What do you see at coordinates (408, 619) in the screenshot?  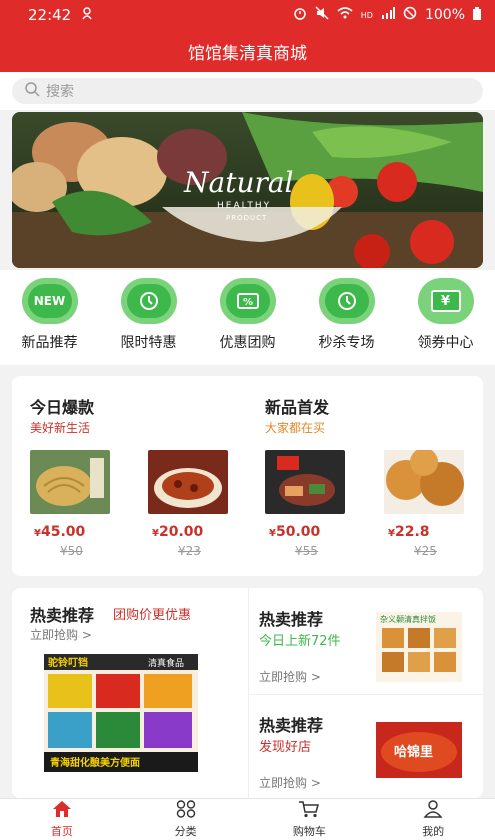 I see `hot-right-1-img-label: 杂义颡清真拌饭` at bounding box center [408, 619].